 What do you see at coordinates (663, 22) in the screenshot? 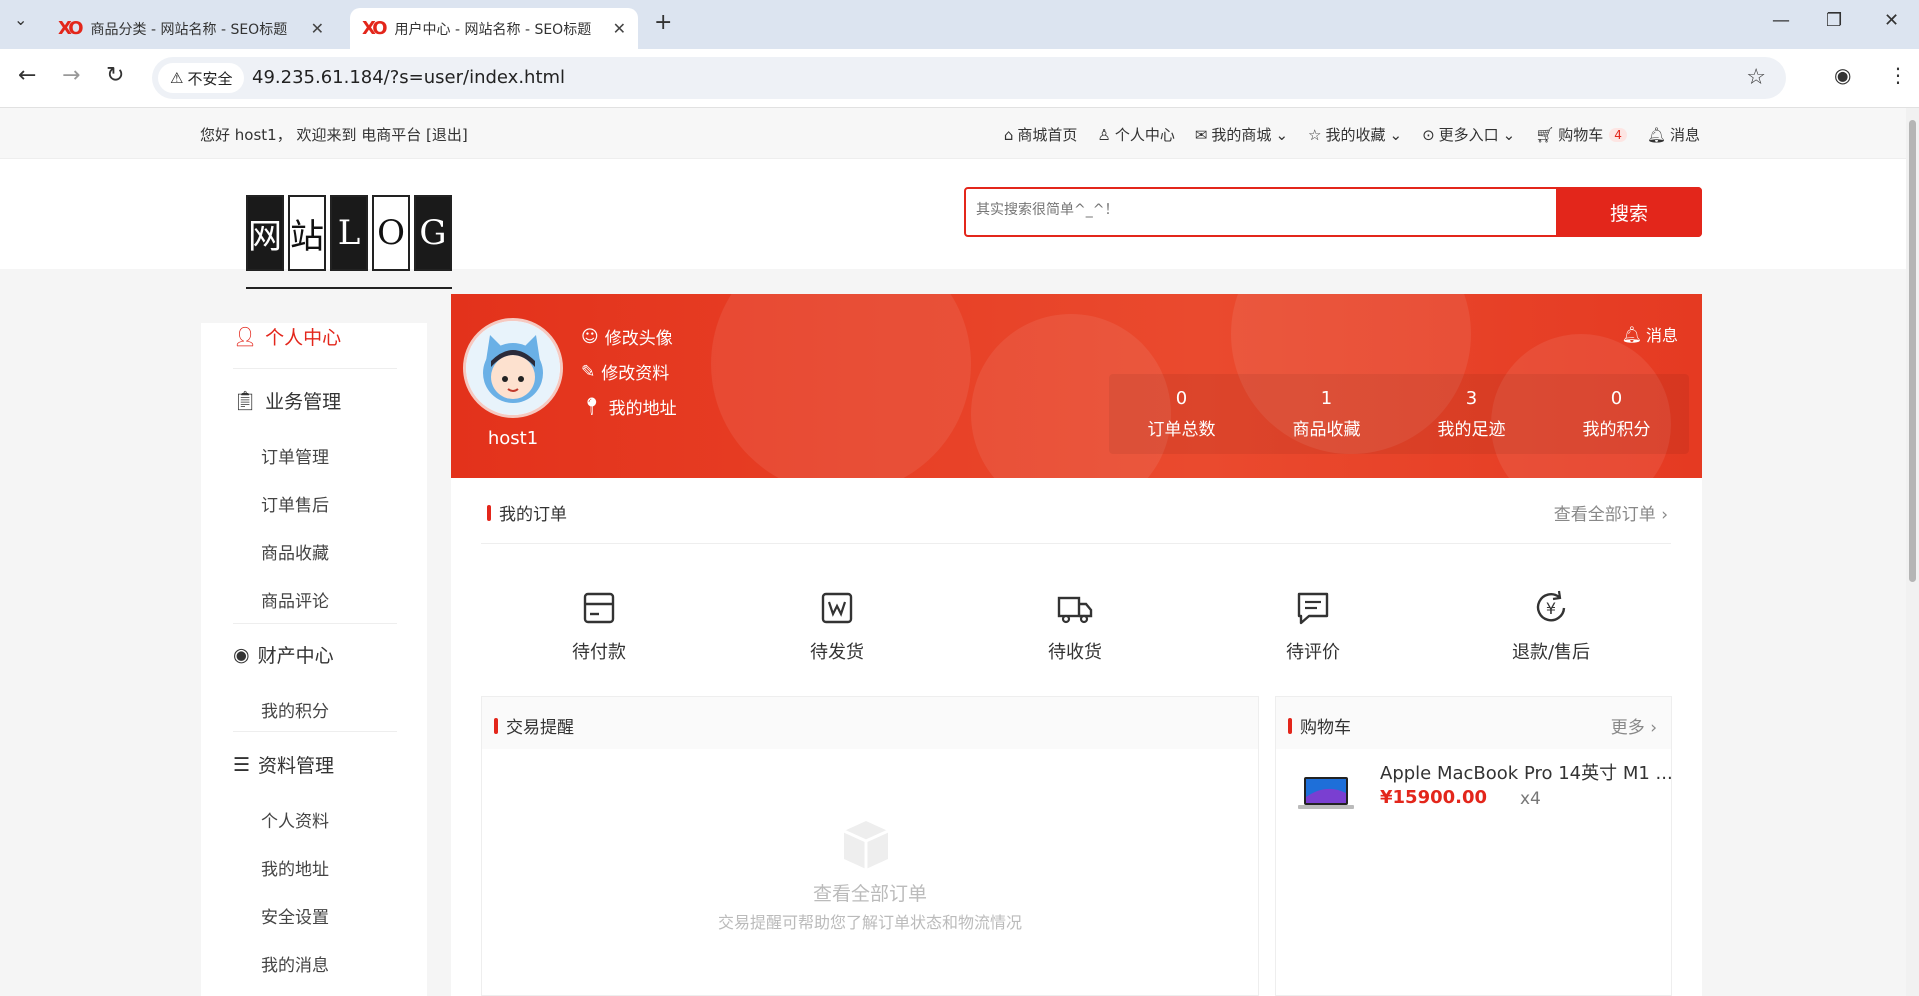
I see `new-tab-icon: +` at bounding box center [663, 22].